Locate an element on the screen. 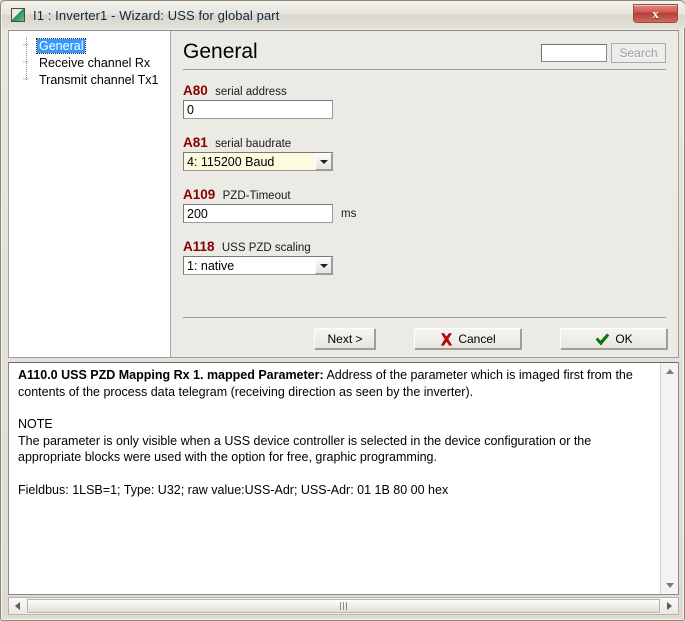 This screenshot has height=621, width=685. uss-pzd-scaling-dropdown: 1: native is located at coordinates (258, 265).